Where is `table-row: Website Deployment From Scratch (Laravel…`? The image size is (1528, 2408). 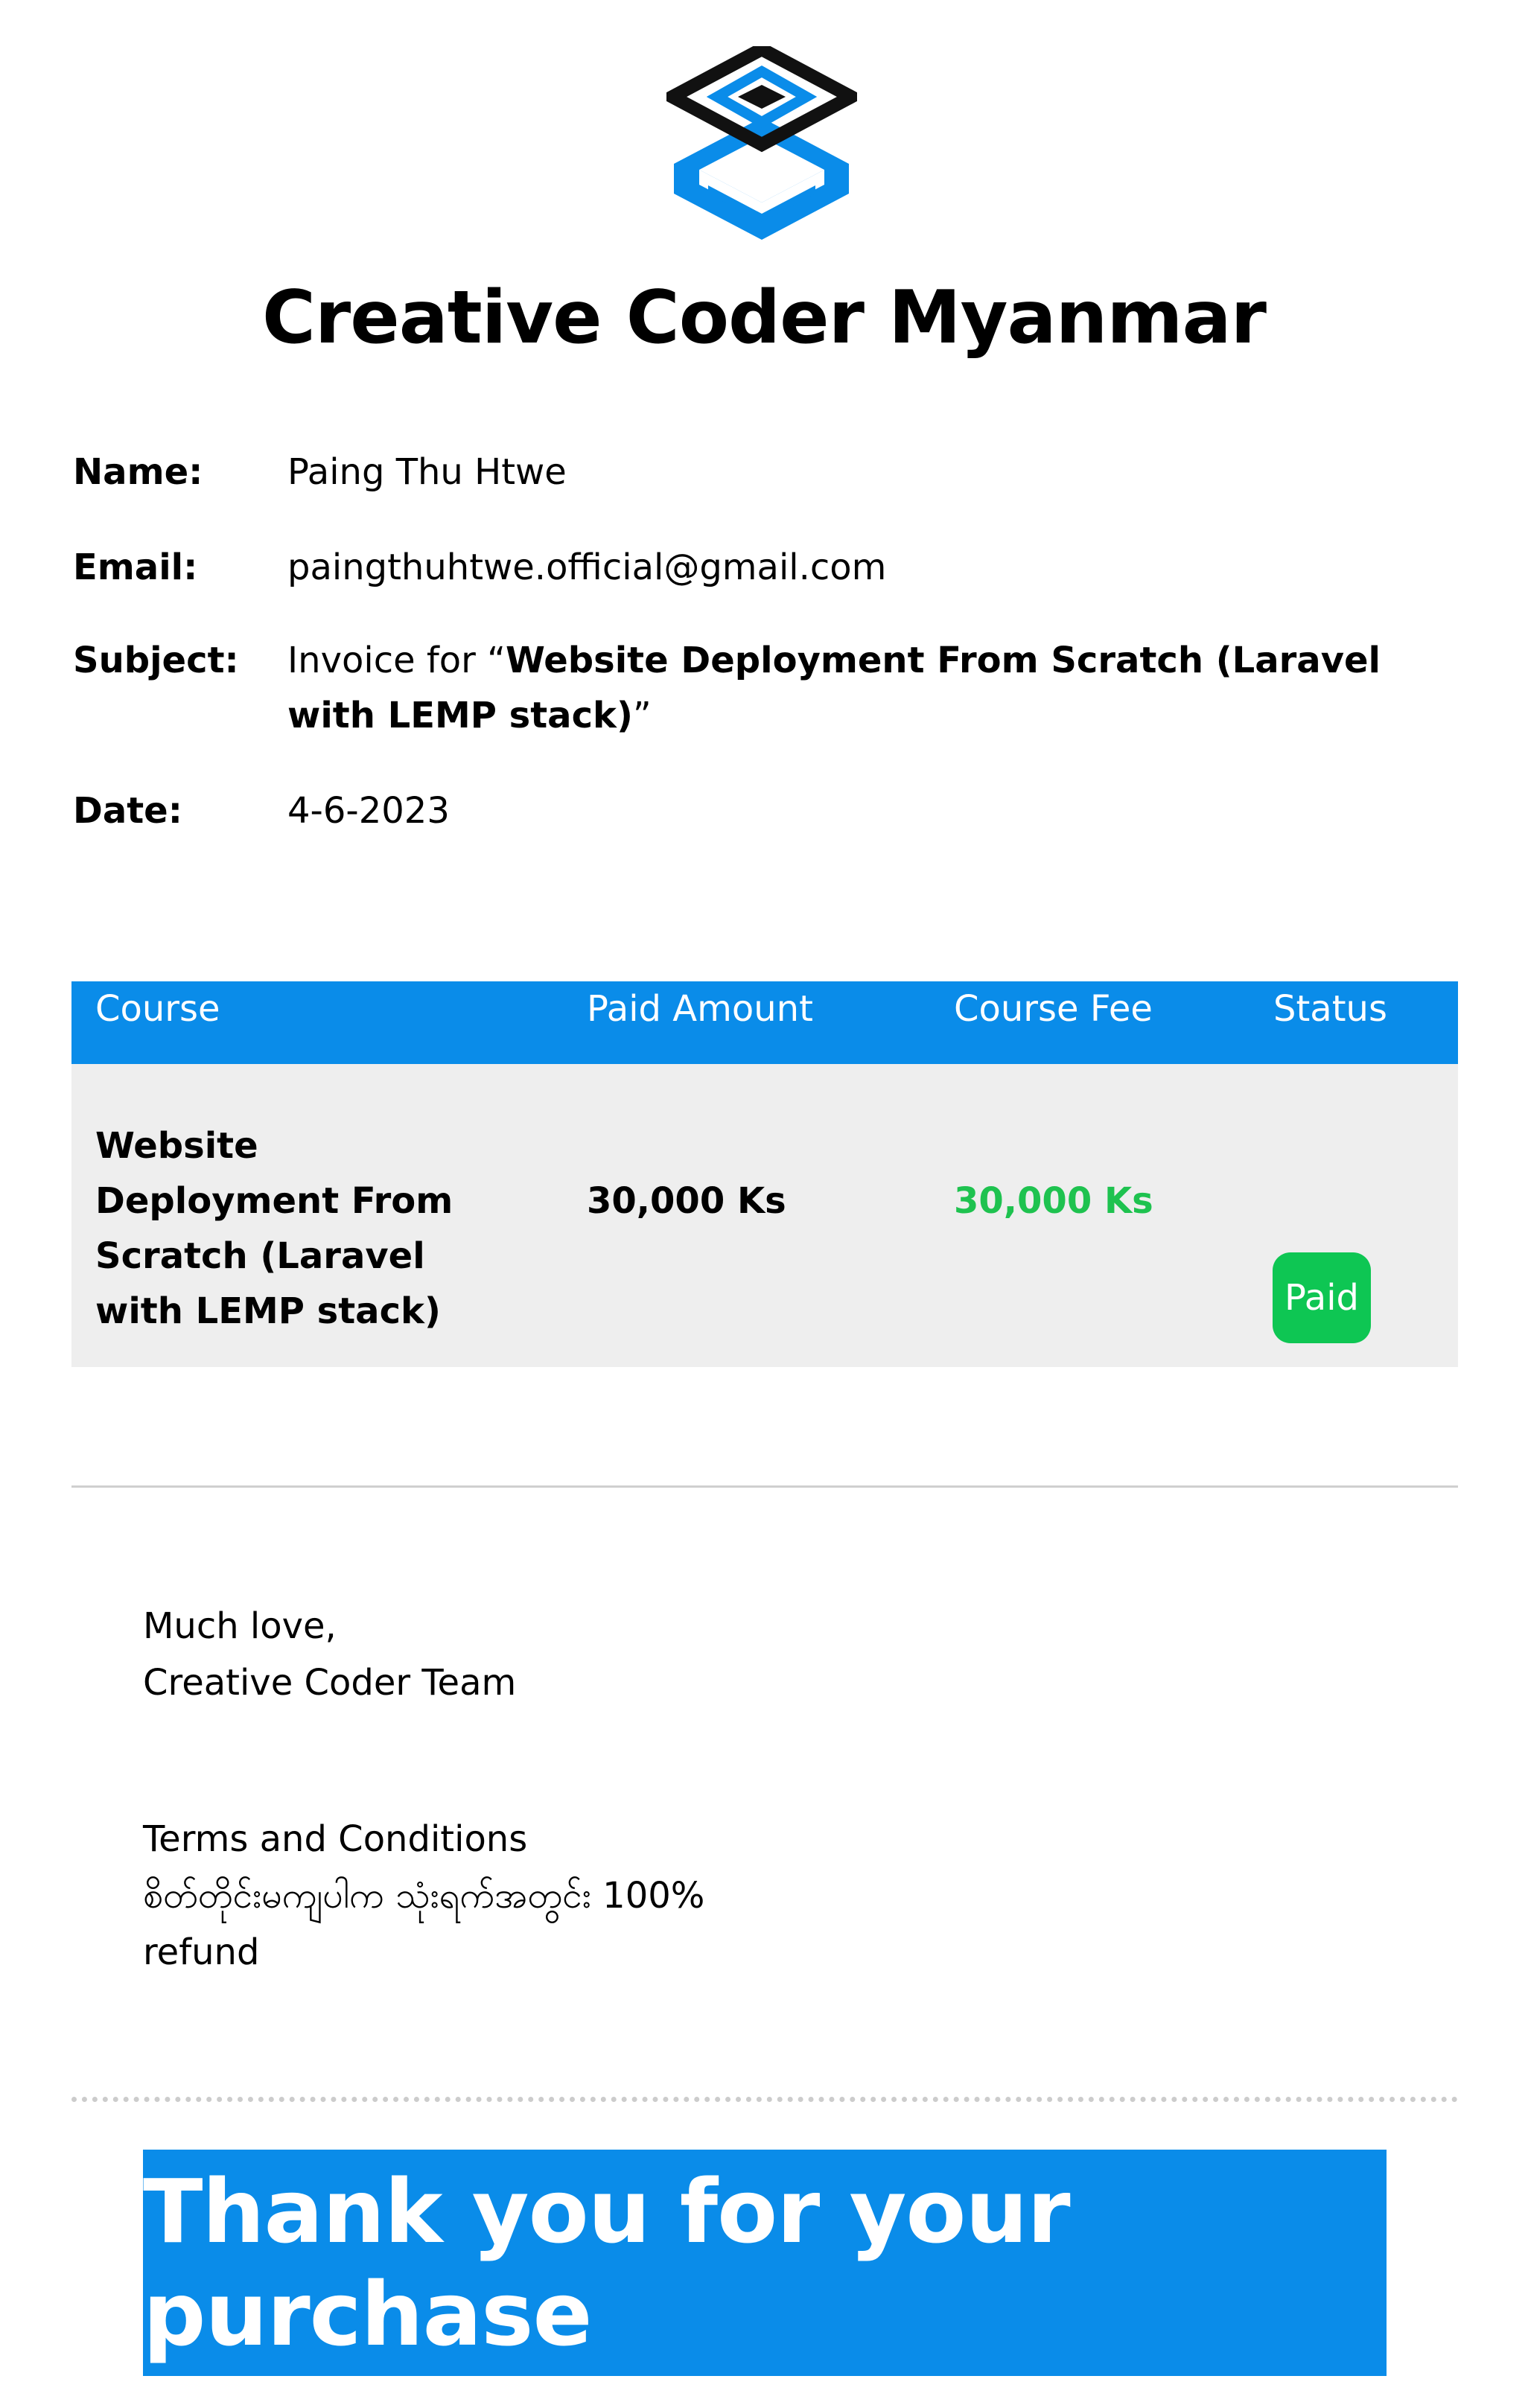 table-row: Website Deployment From Scratch (Laravel… is located at coordinates (764, 1215).